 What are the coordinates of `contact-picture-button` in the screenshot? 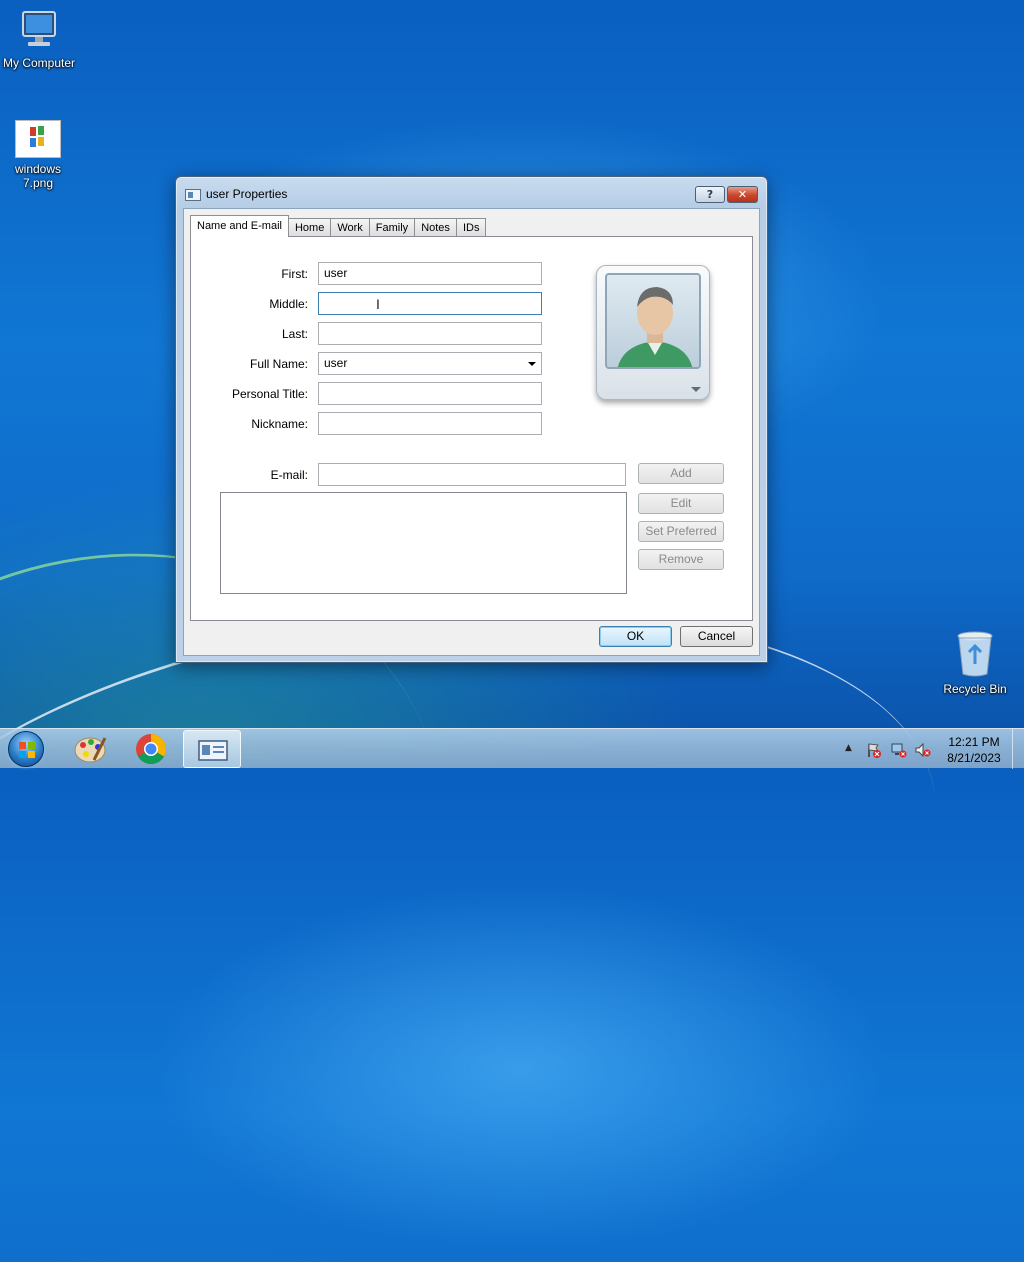 It's located at (653, 332).